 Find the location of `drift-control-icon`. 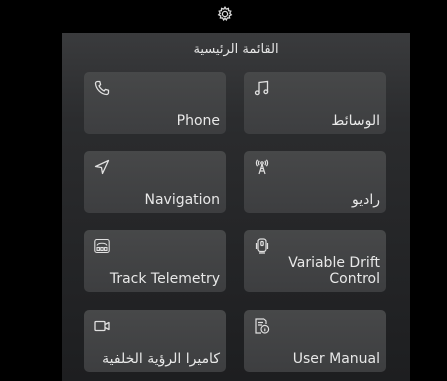

drift-control-icon is located at coordinates (262, 246).